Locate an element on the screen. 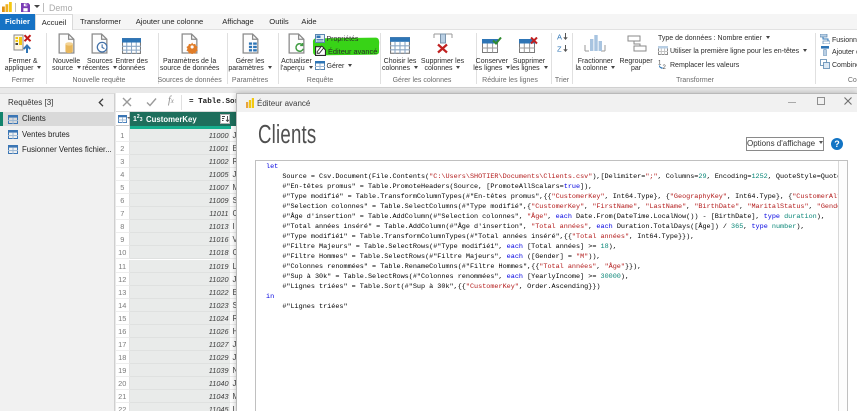 The image size is (857, 411). svg-text: A is located at coordinates (559, 36).